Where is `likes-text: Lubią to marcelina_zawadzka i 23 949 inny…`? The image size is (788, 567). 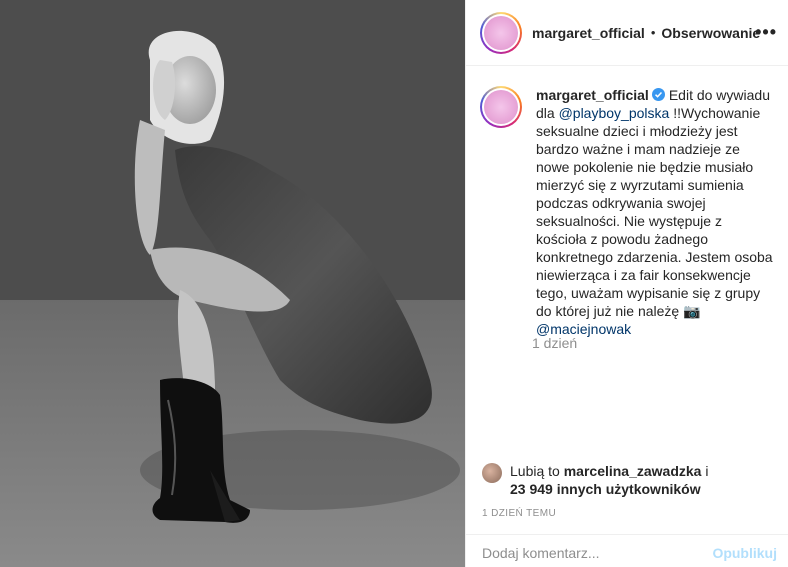
likes-text: Lubią to marcelina_zawadzka i 23 949 inny… is located at coordinates (620, 480).